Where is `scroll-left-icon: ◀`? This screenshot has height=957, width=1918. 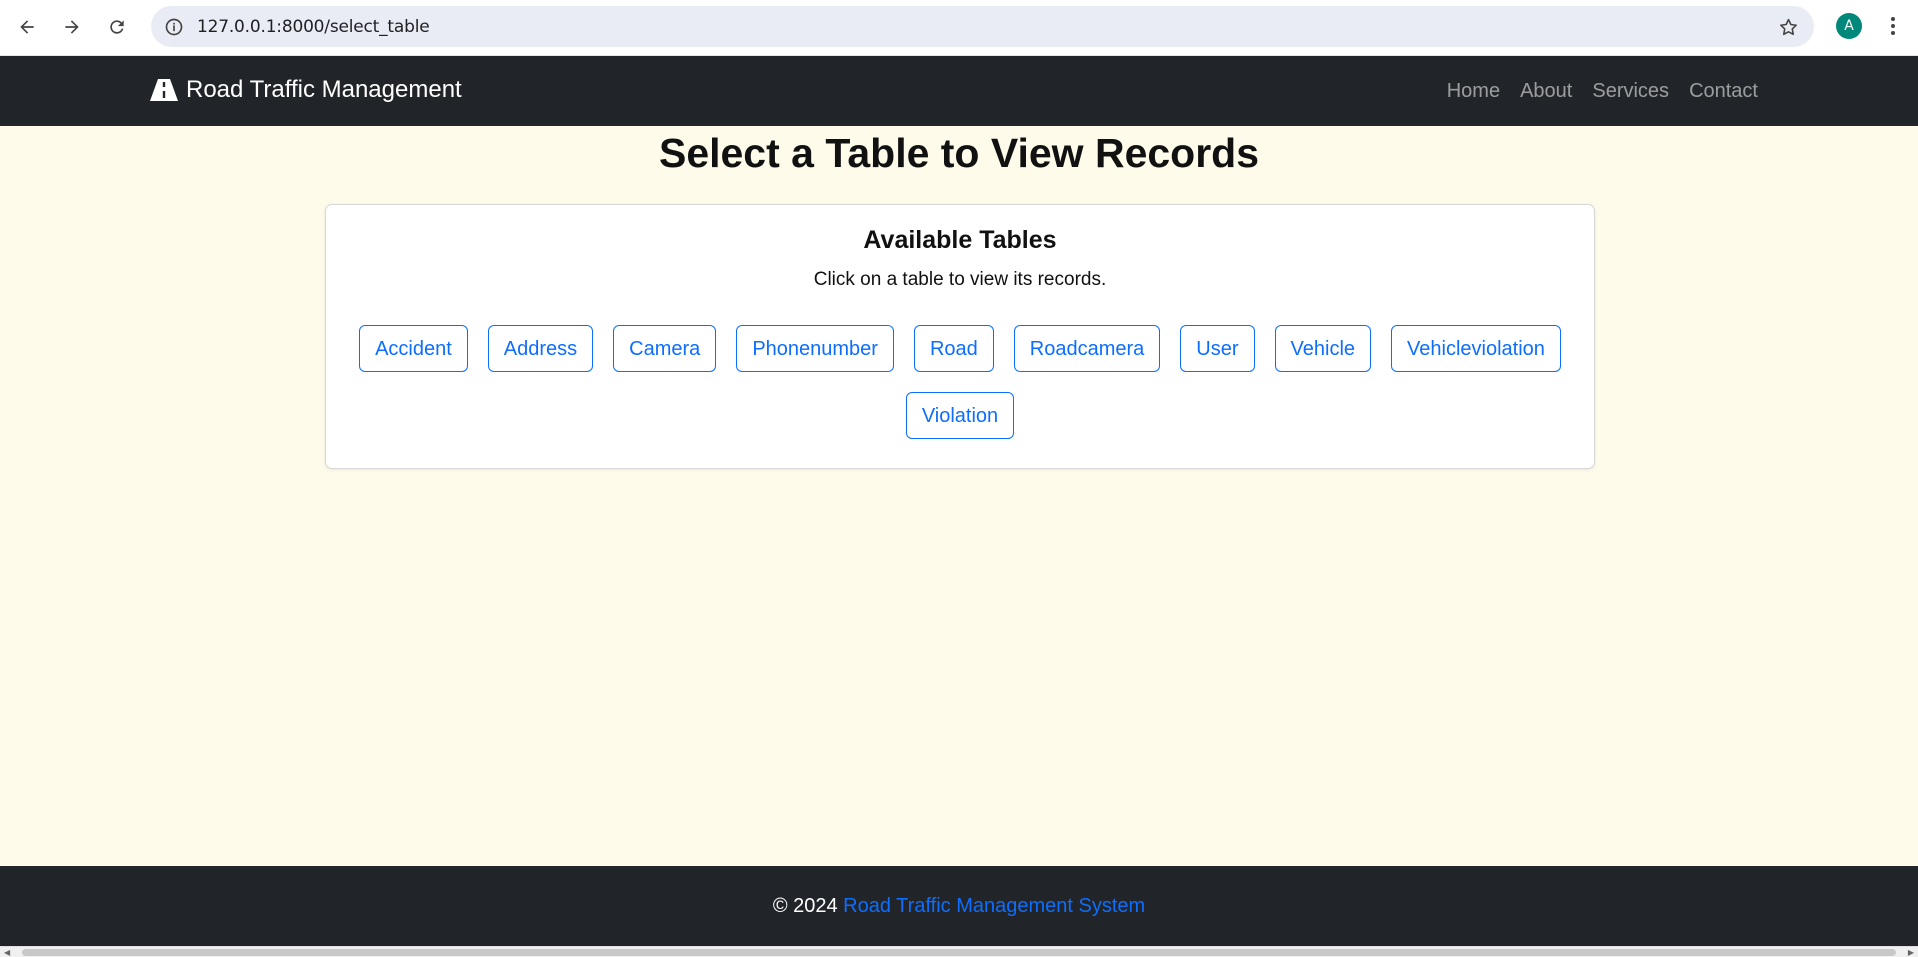
scroll-left-icon: ◀ is located at coordinates (7, 952).